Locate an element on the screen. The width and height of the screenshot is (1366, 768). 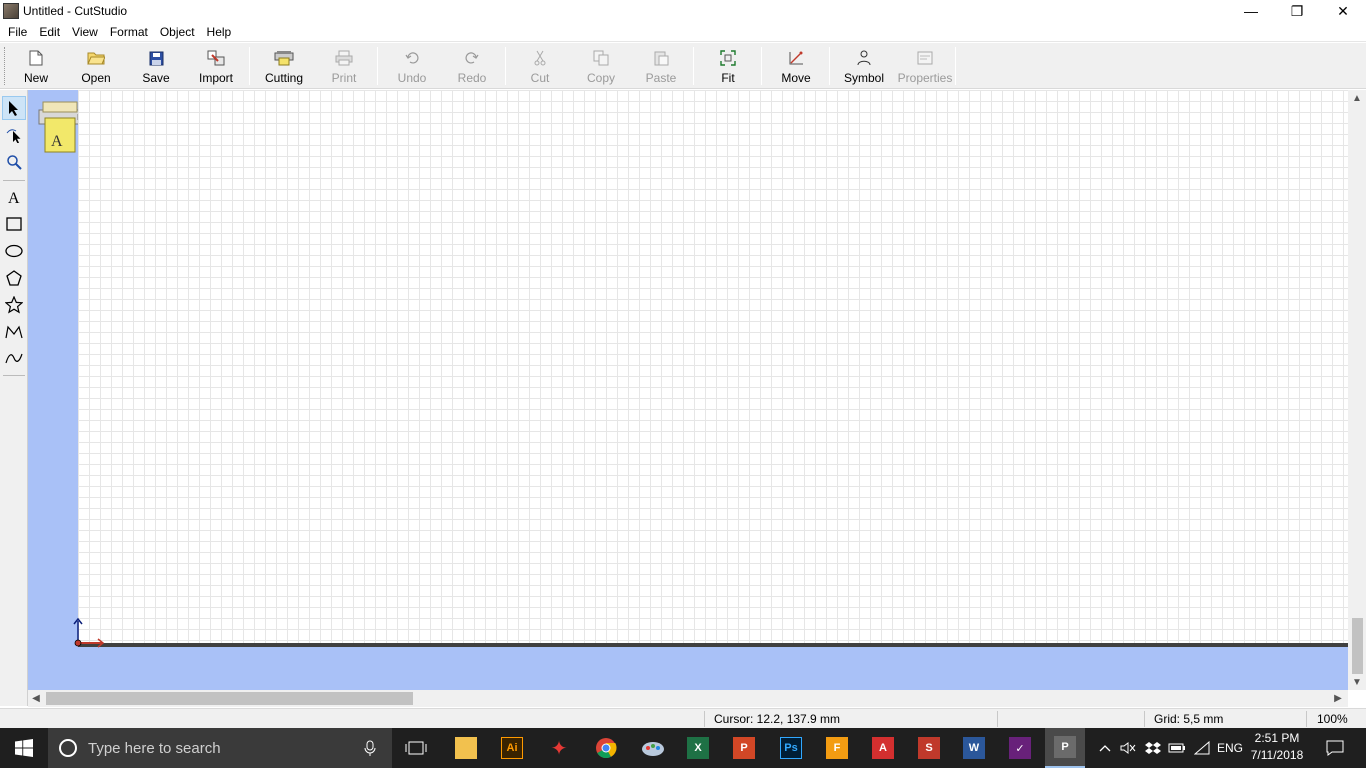
palette-icon is located at coordinates (653, 749).